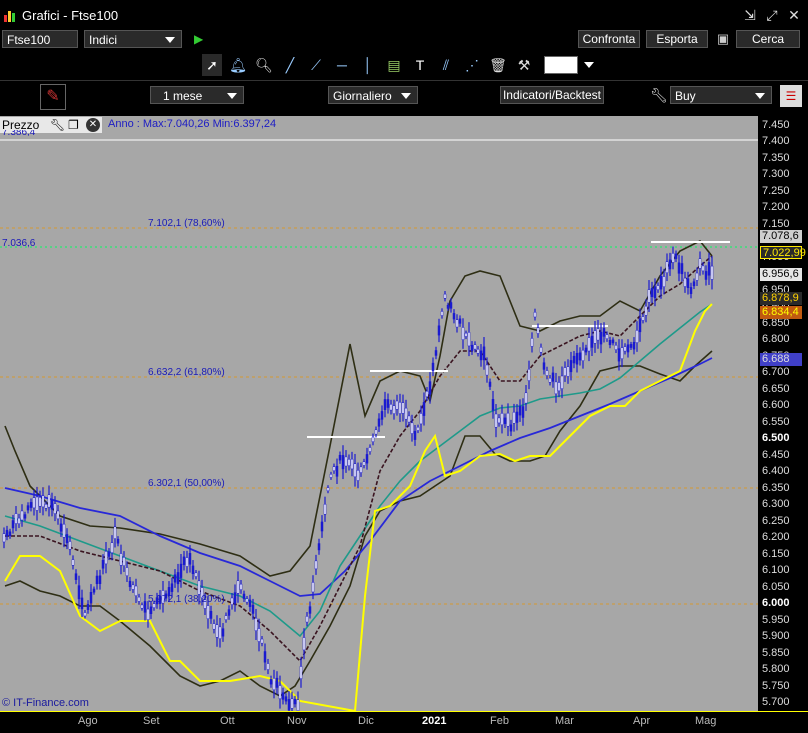 The image size is (808, 733). What do you see at coordinates (434, 721) in the screenshot?
I see `x-label: 2021` at bounding box center [434, 721].